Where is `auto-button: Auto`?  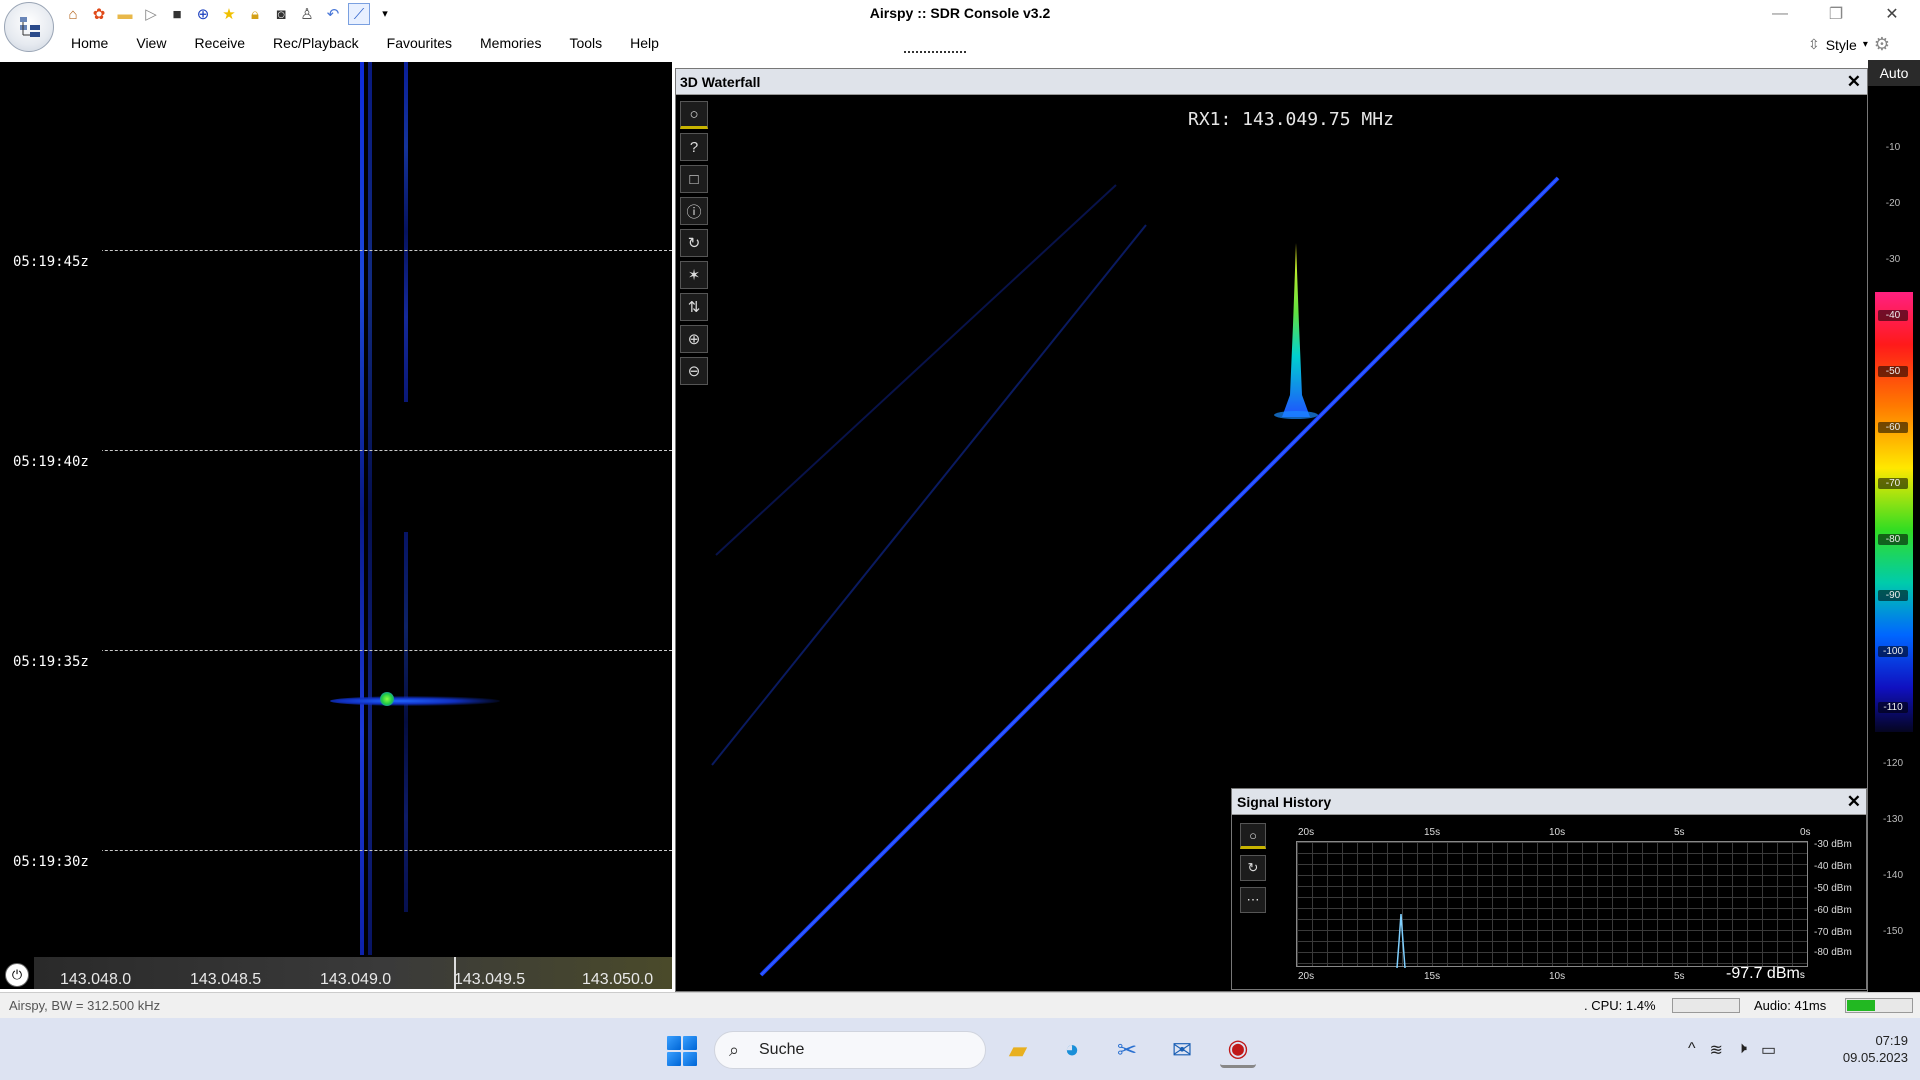
auto-button: Auto is located at coordinates (1894, 73).